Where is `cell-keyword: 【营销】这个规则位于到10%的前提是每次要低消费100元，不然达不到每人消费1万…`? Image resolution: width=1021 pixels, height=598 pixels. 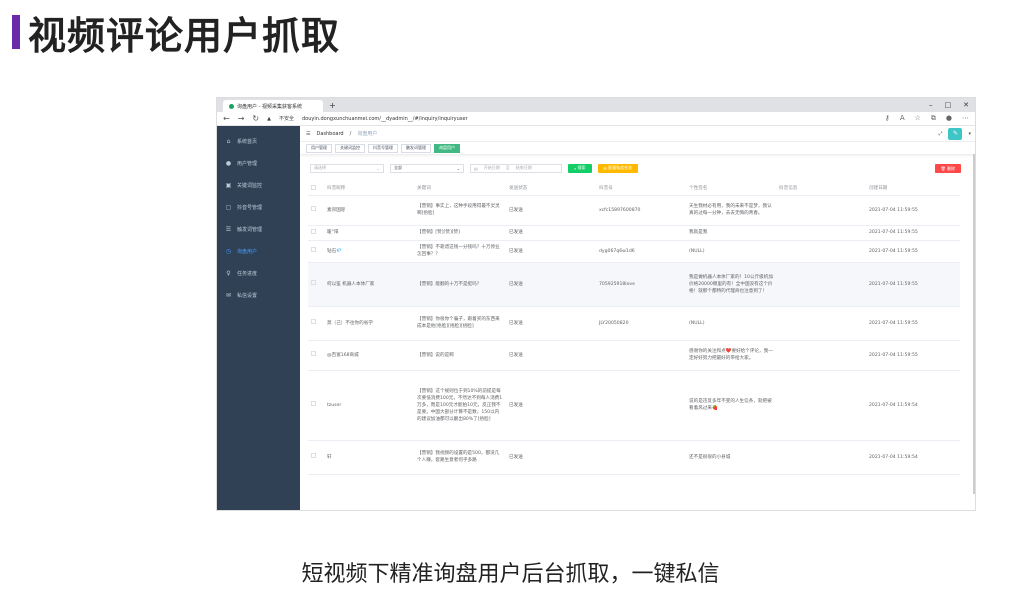
cell-keyword: 【营销】这个规则位于到10%的前提是每次要低消费100元，不然达不到每人消费1万… is located at coordinates (460, 405).